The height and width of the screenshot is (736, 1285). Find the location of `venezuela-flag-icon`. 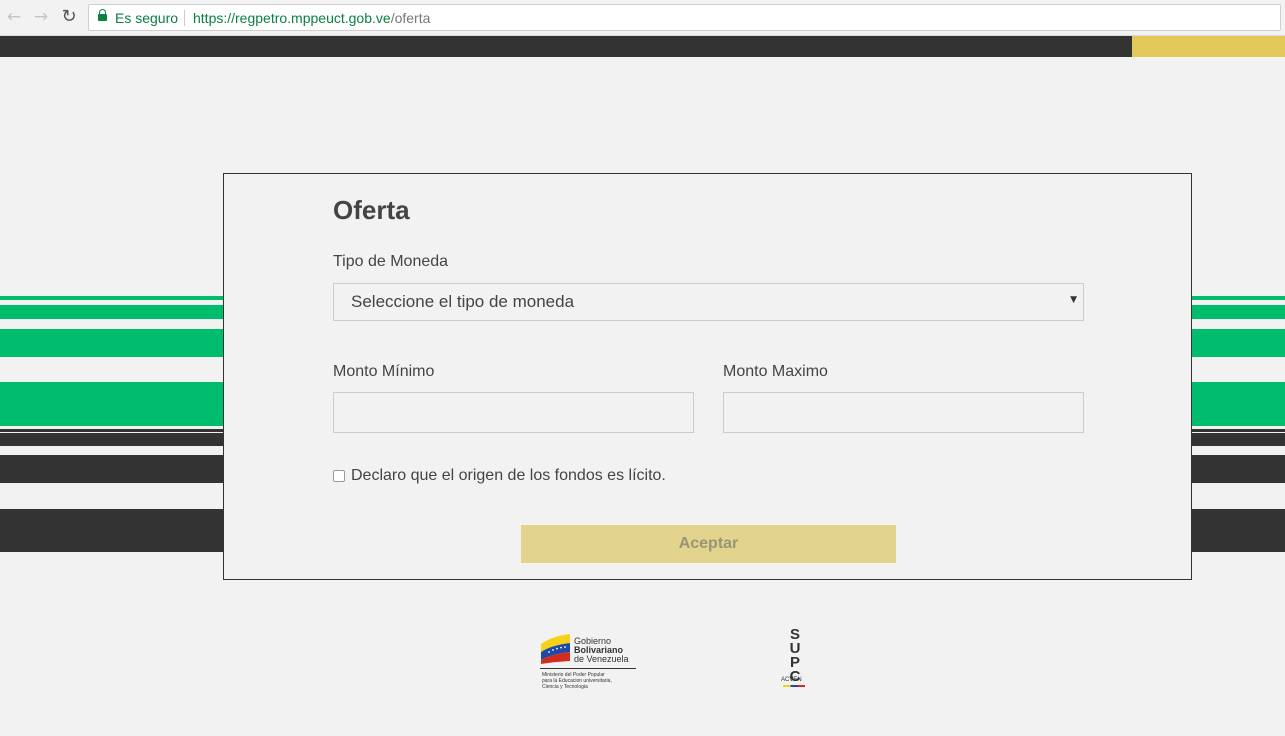

venezuela-flag-icon is located at coordinates (555, 649).